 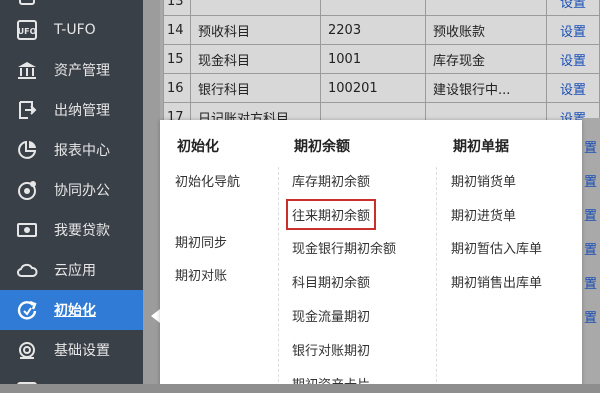 What do you see at coordinates (27, 110) in the screenshot?
I see `cashier-icon` at bounding box center [27, 110].